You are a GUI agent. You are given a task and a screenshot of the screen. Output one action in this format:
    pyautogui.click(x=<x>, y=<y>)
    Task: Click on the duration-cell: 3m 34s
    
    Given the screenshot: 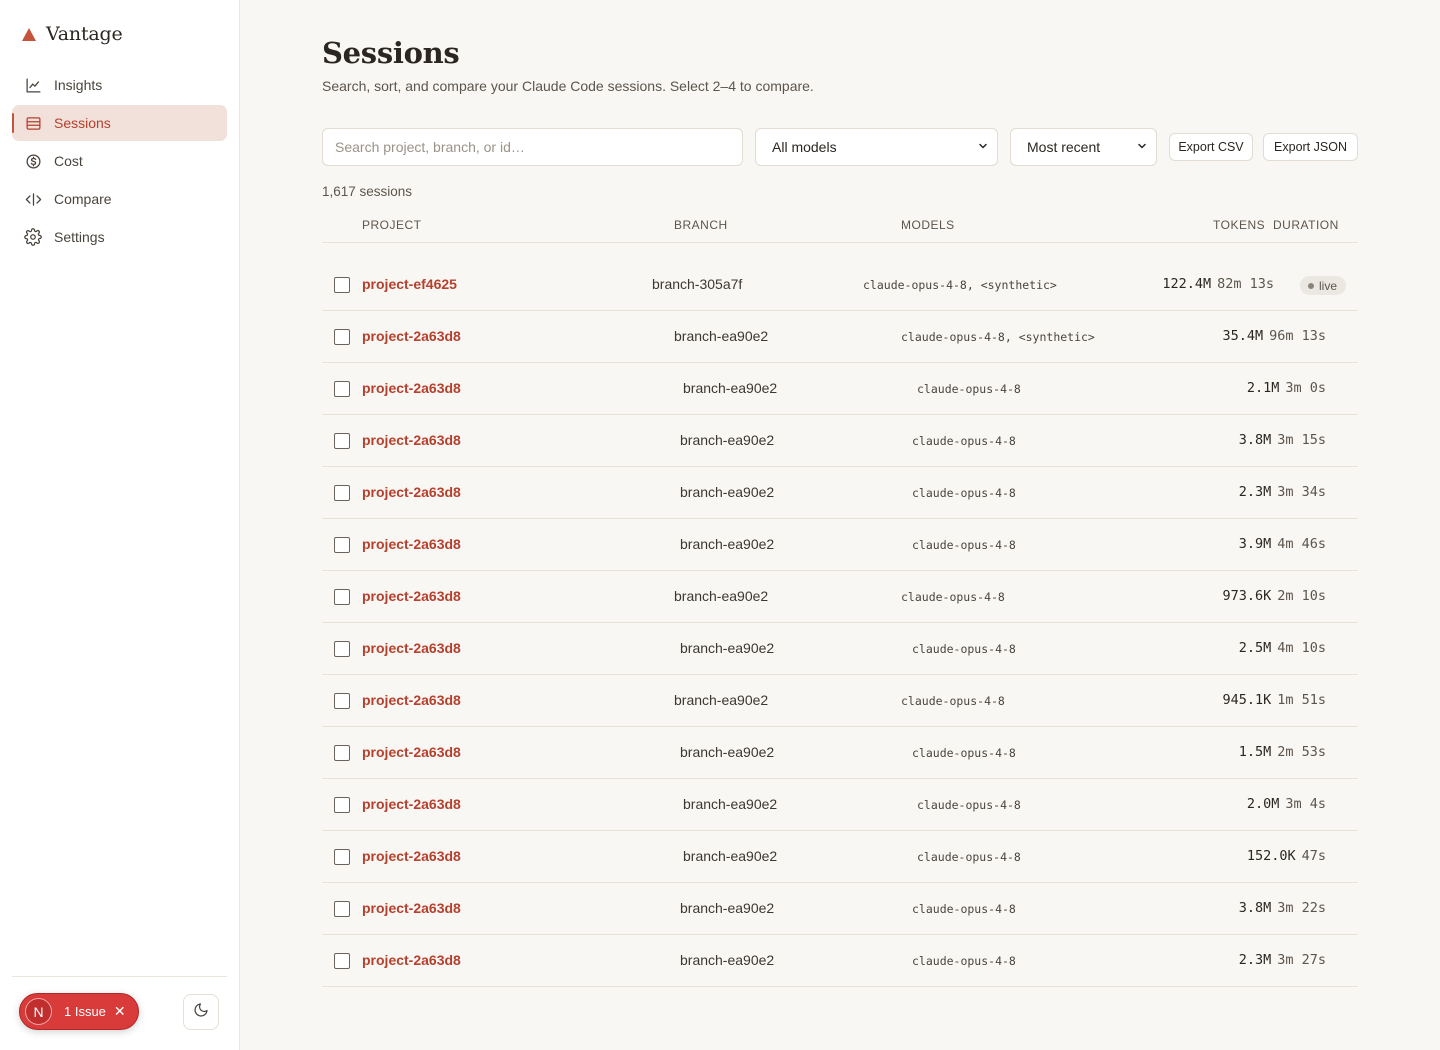 What is the action you would take?
    pyautogui.click(x=1301, y=492)
    